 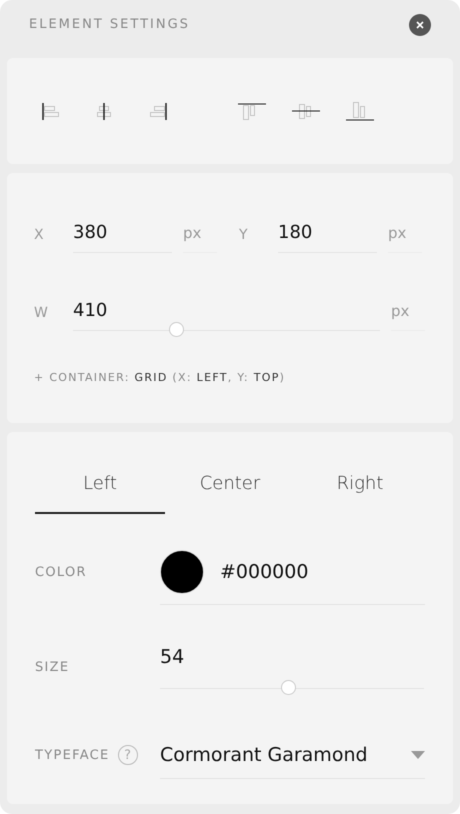 I want to click on x-label: X, so click(x=39, y=236).